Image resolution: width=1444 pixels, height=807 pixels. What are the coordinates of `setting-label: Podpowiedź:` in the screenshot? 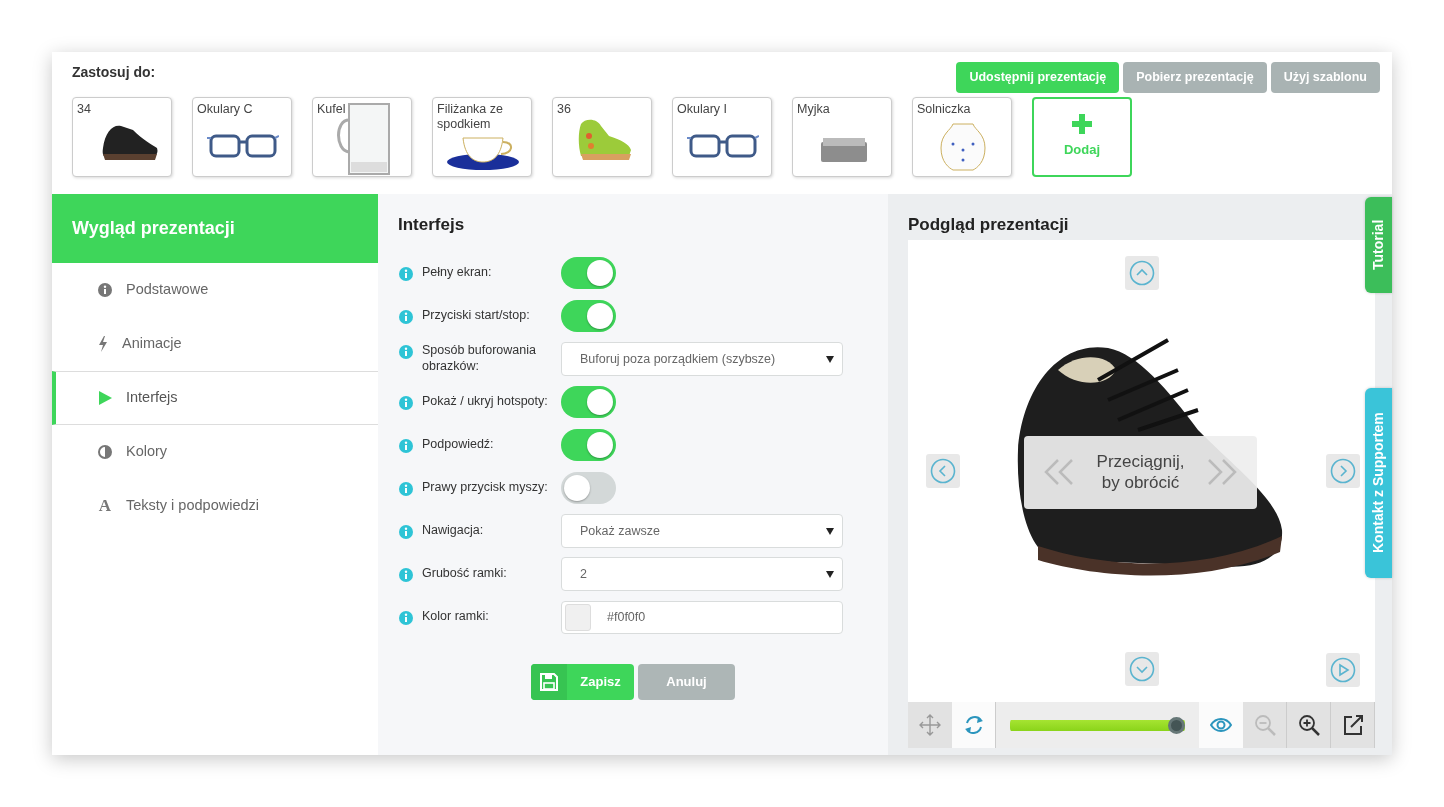 It's located at (458, 444).